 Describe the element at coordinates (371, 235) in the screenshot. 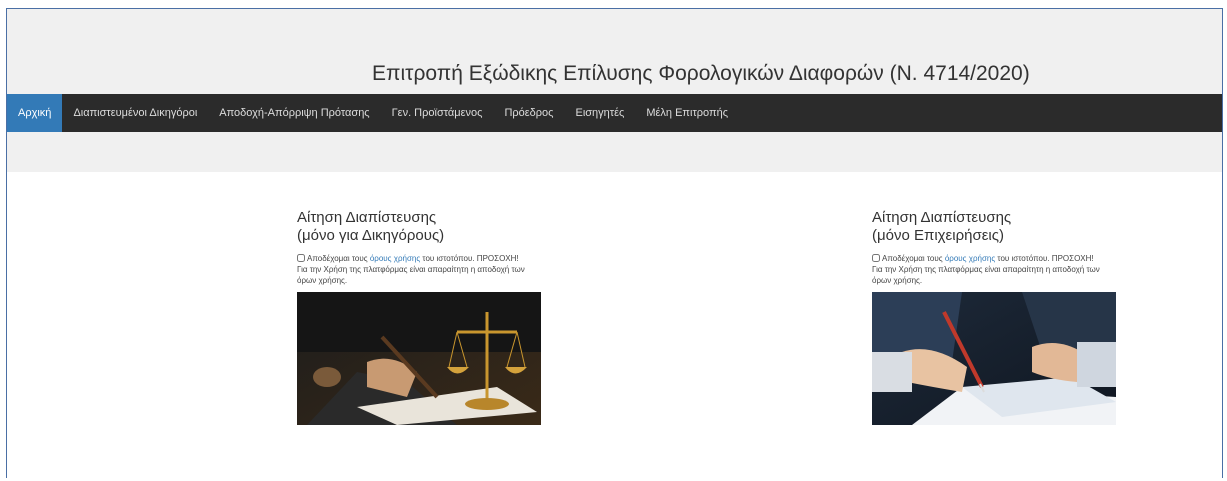

I see `lawyer-card-title-line2: (μόνο για Δικηγόρους)` at that location.